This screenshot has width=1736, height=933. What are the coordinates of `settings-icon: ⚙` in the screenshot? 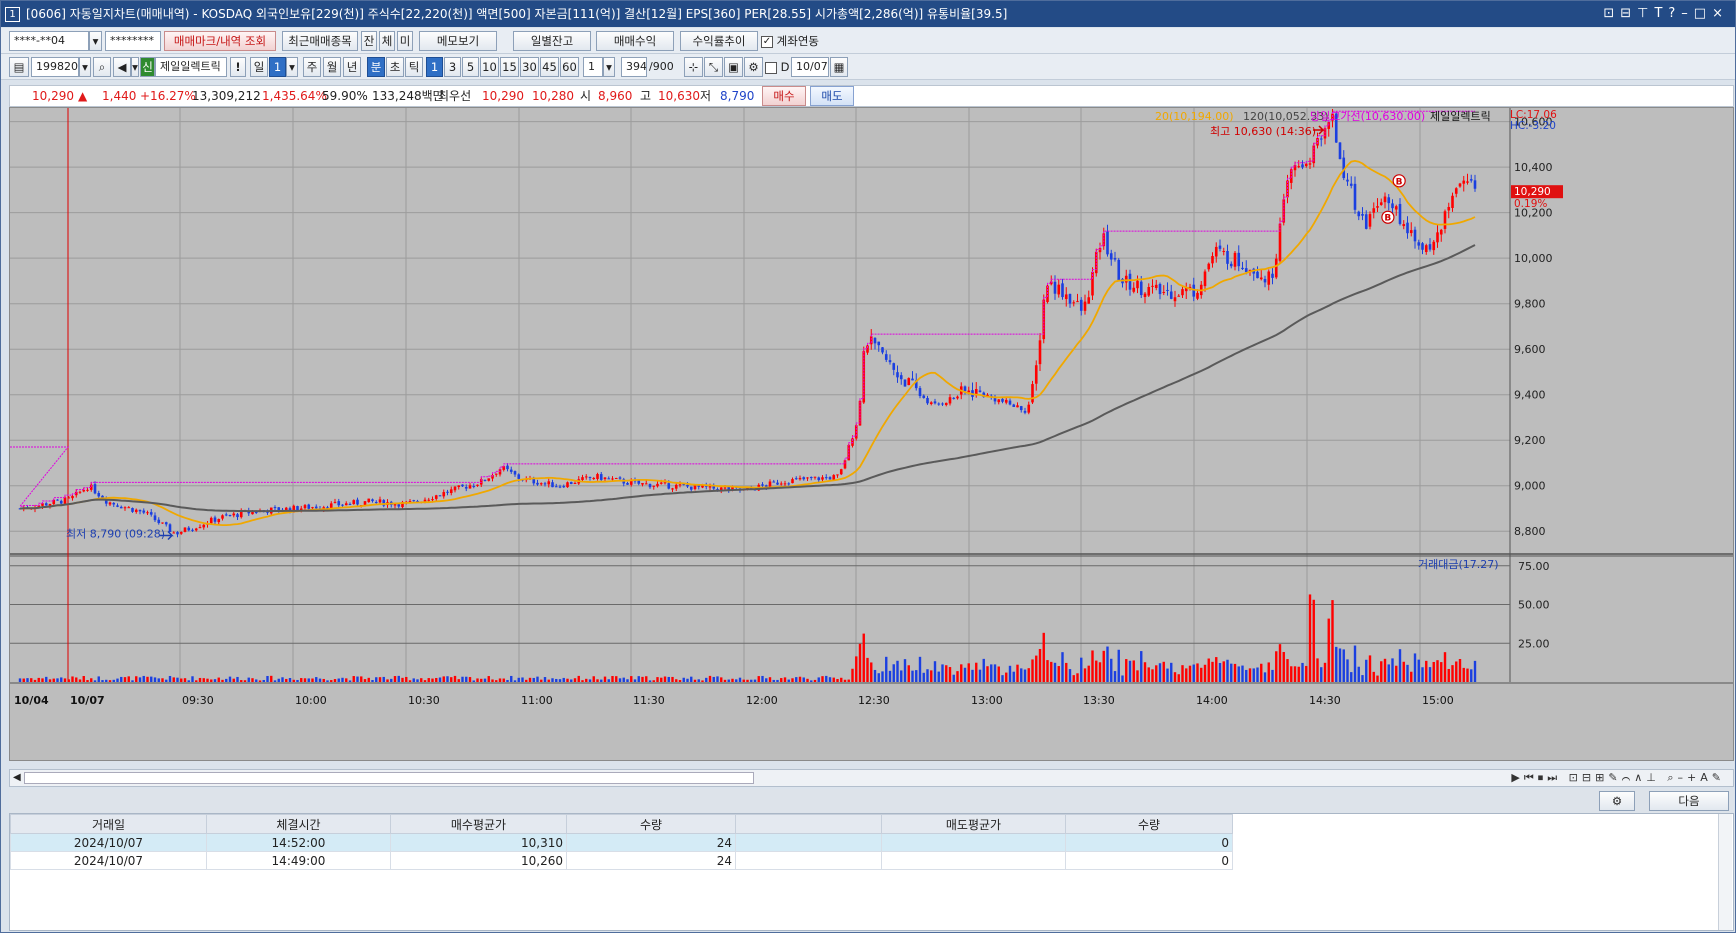 It's located at (1617, 801).